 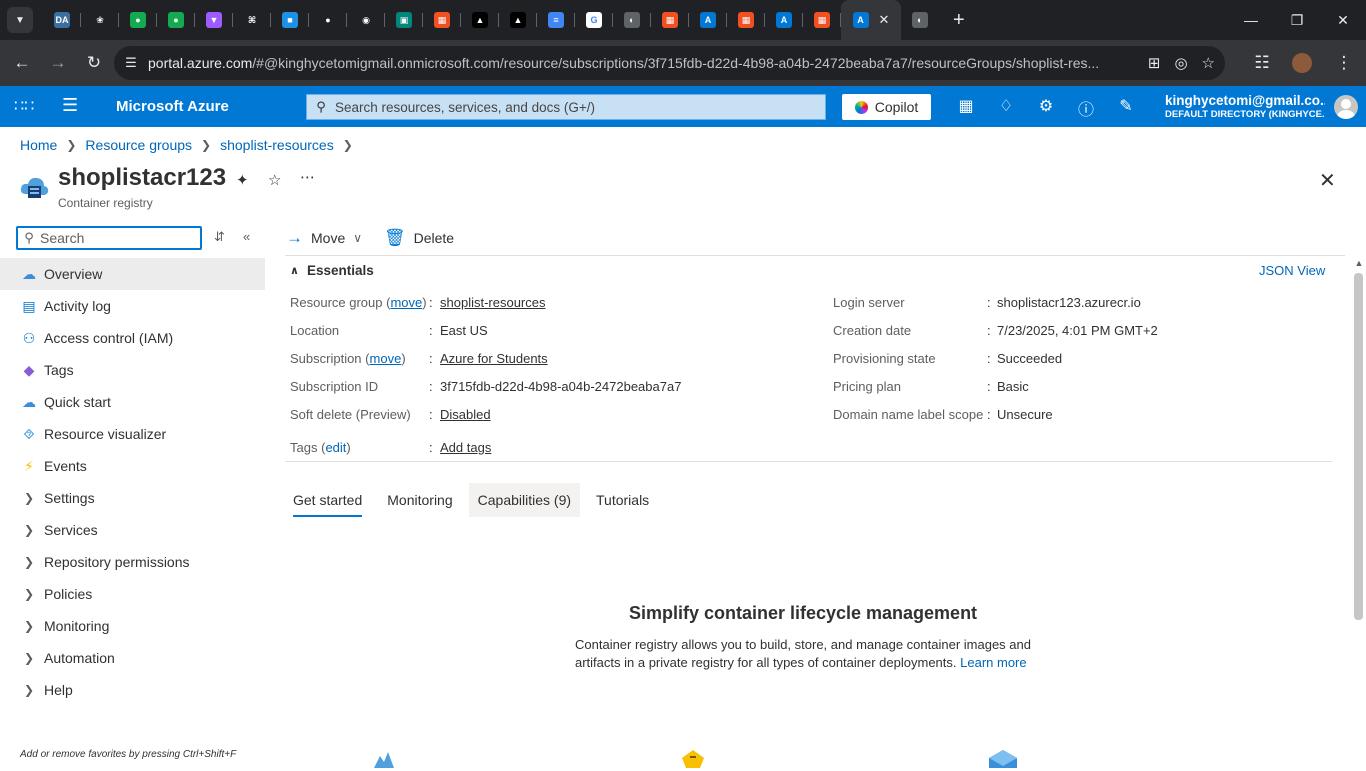 I want to click on move-button: → Move ∨, so click(x=324, y=238).